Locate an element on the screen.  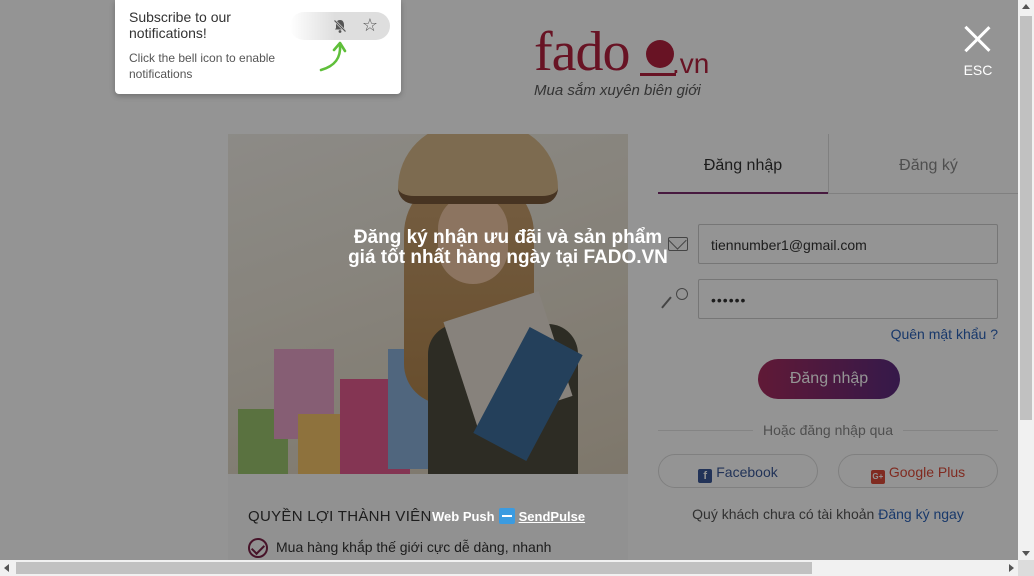
vertical-scrollbar is located at coordinates (1026, 280).